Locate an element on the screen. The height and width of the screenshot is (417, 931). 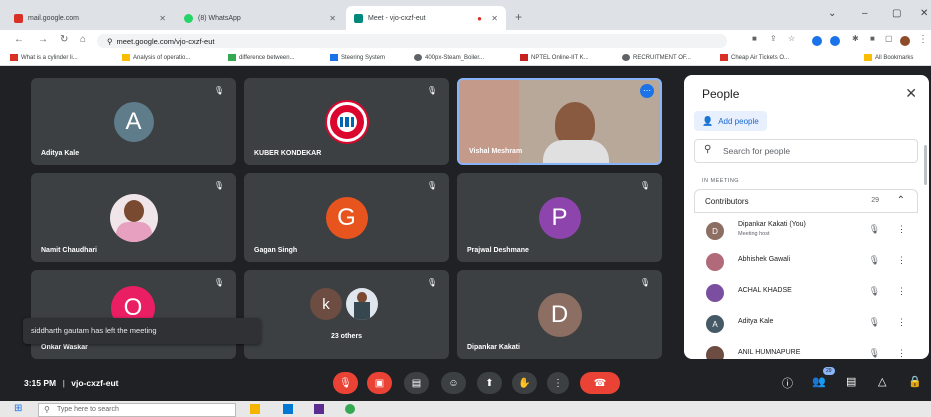
participant-tile: 🎙 G Gagan Singh is located at coordinates (346, 217).